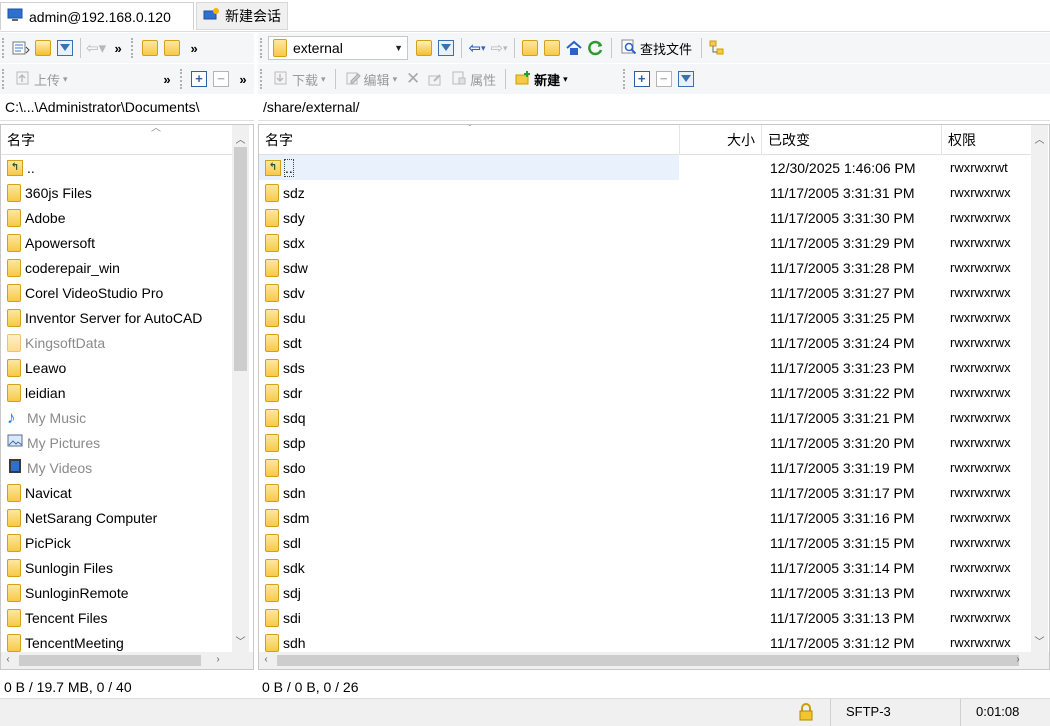 This screenshot has height=726, width=1050. I want to click on table-row: ↰.. 12/30/2025 1:46:06 PM rwxrwxrwt, so click(645, 167).